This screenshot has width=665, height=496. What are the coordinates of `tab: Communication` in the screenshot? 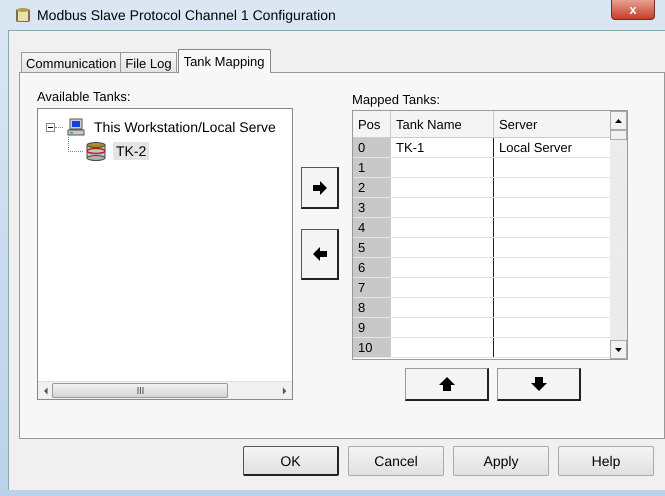 It's located at (71, 62).